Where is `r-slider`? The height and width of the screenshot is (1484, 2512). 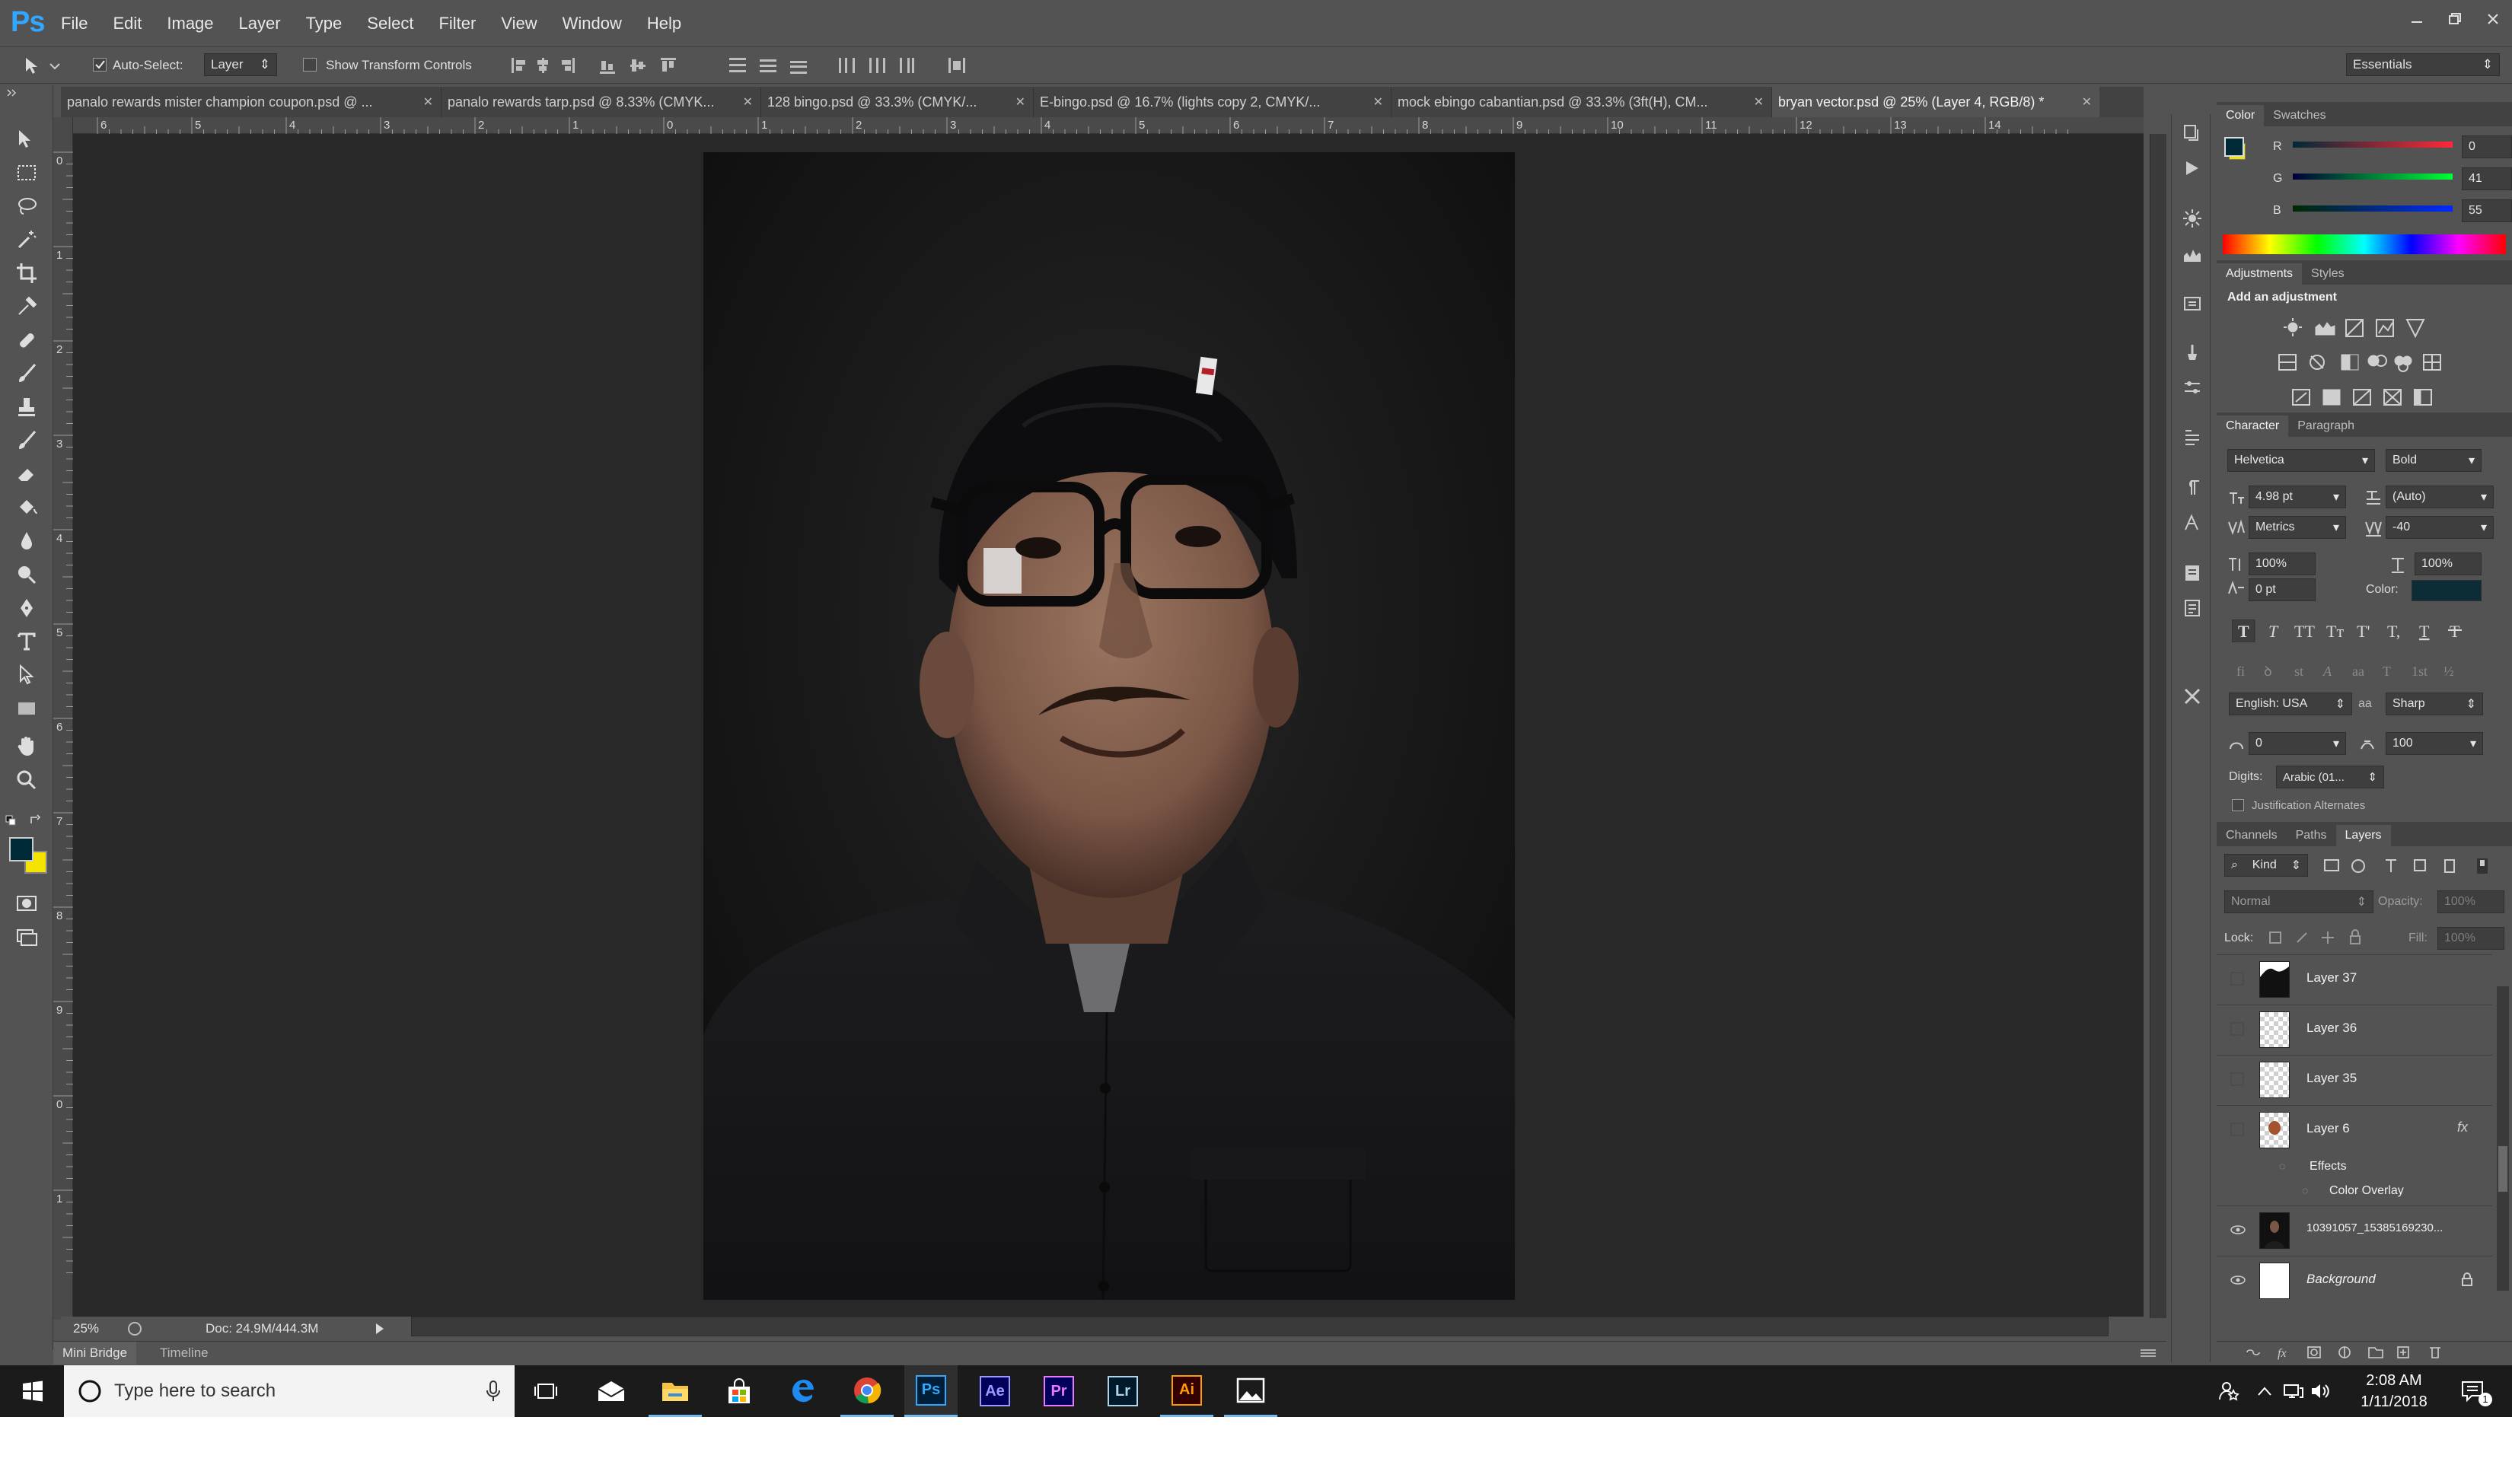
r-slider is located at coordinates (2373, 145).